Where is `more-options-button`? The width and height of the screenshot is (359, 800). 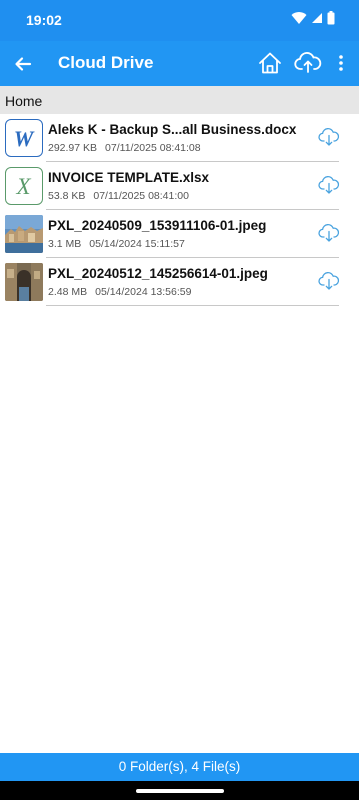
more-options-button is located at coordinates (341, 63).